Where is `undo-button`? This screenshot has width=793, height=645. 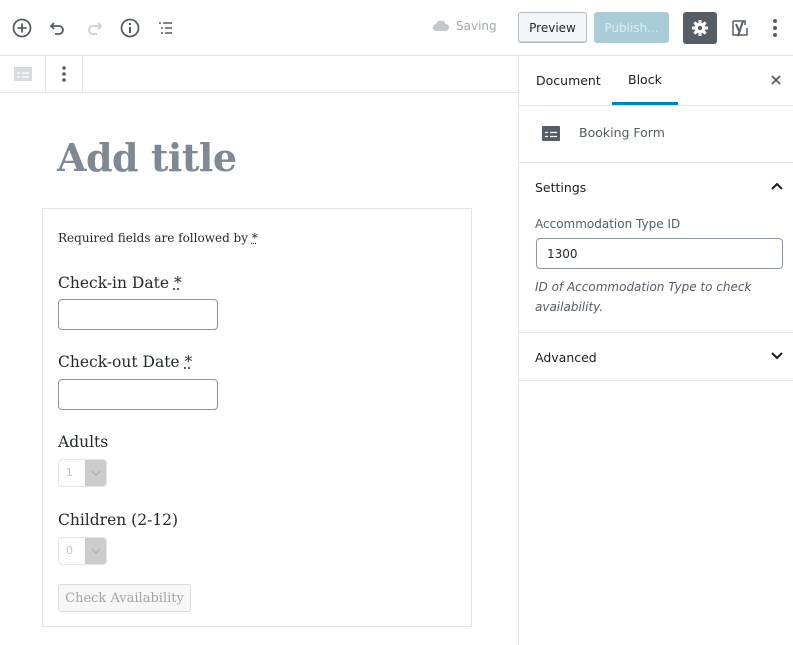
undo-button is located at coordinates (58, 28).